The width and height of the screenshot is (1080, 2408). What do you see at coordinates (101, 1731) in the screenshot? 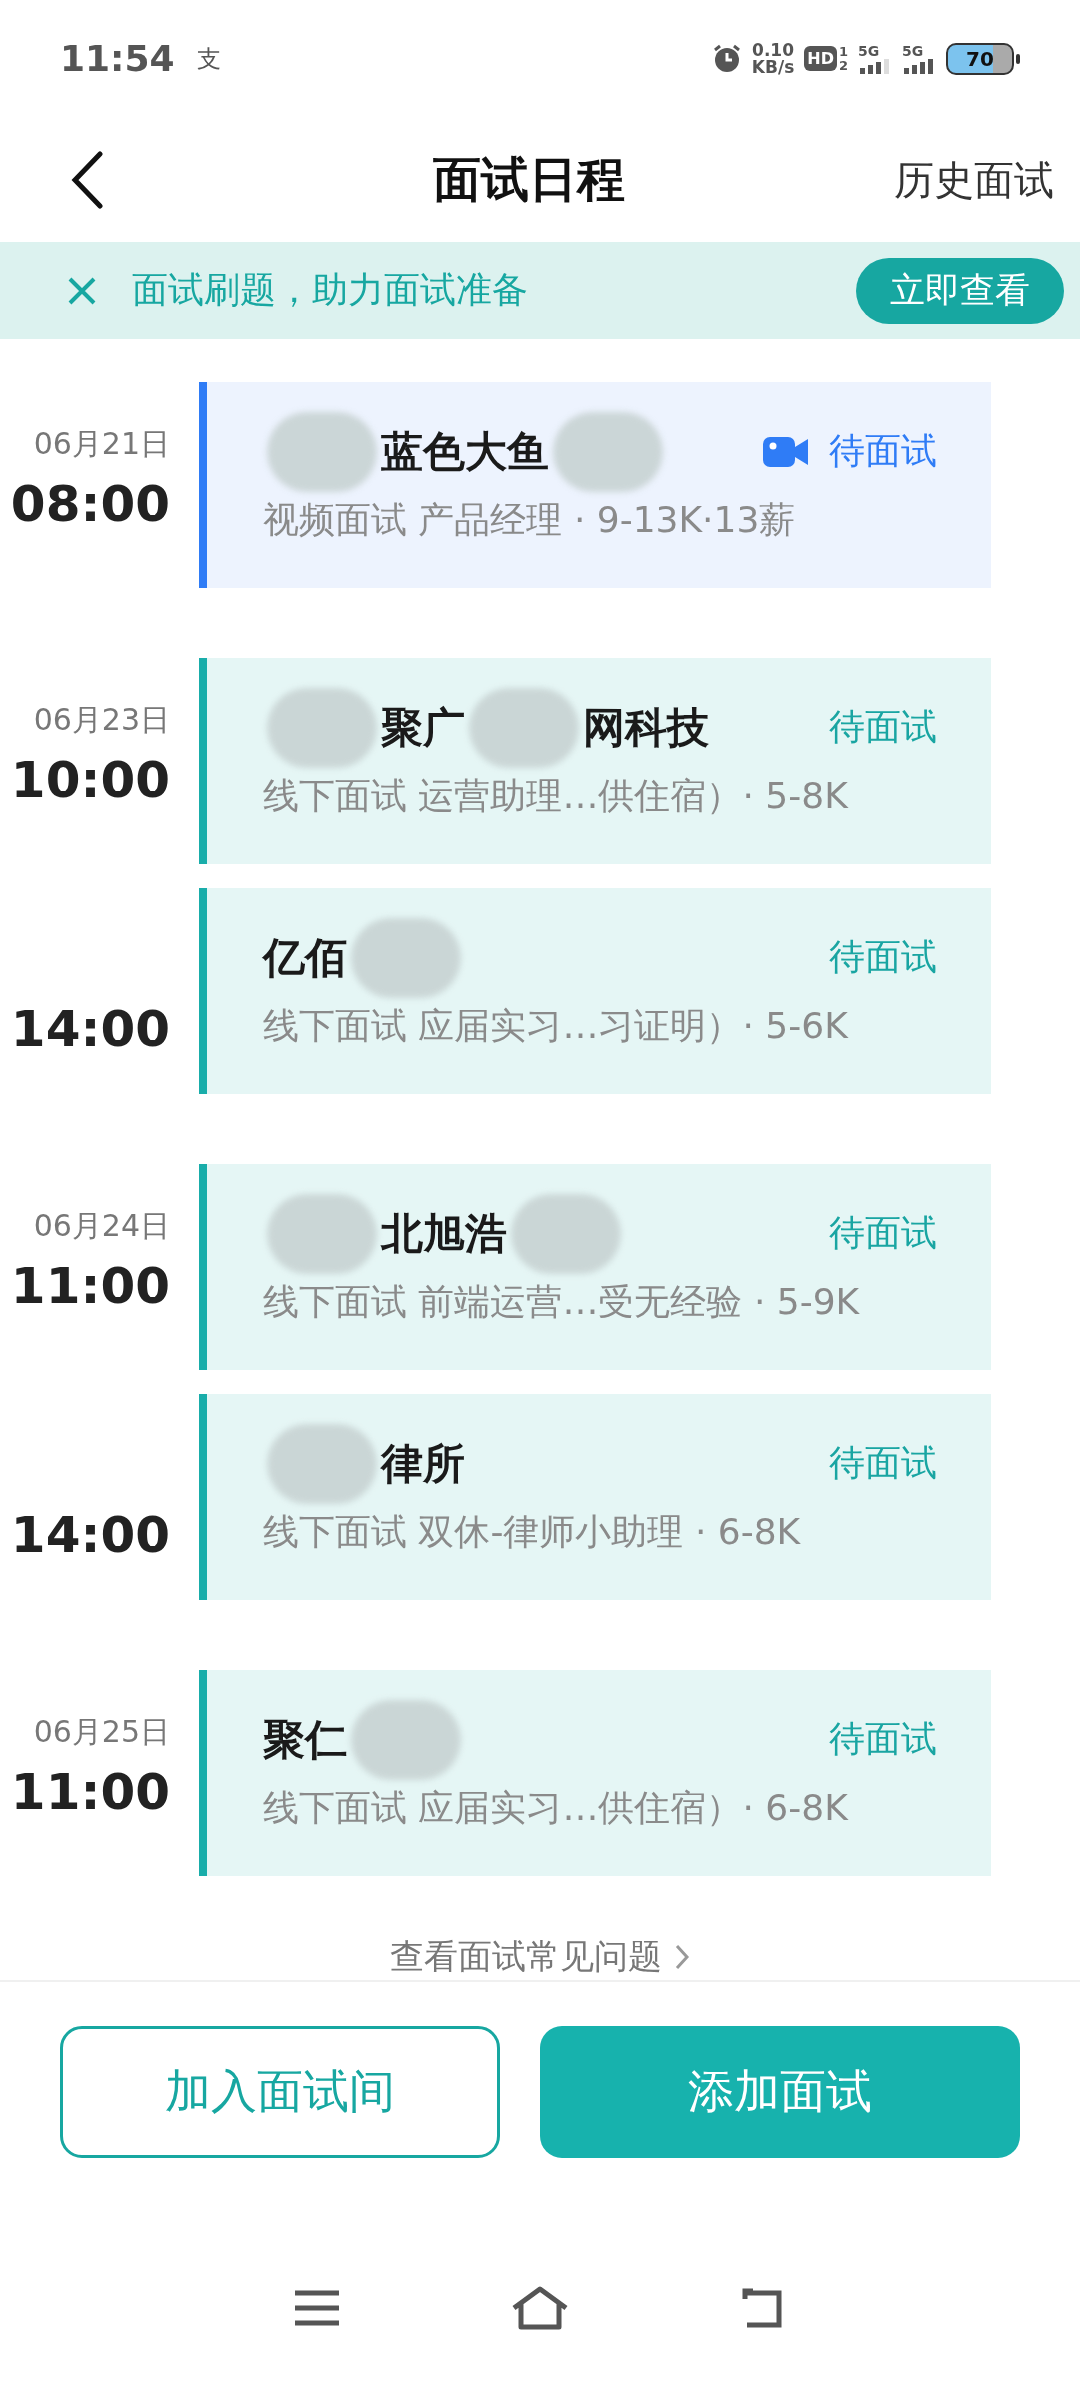
I see `interview-date: 06月25日` at bounding box center [101, 1731].